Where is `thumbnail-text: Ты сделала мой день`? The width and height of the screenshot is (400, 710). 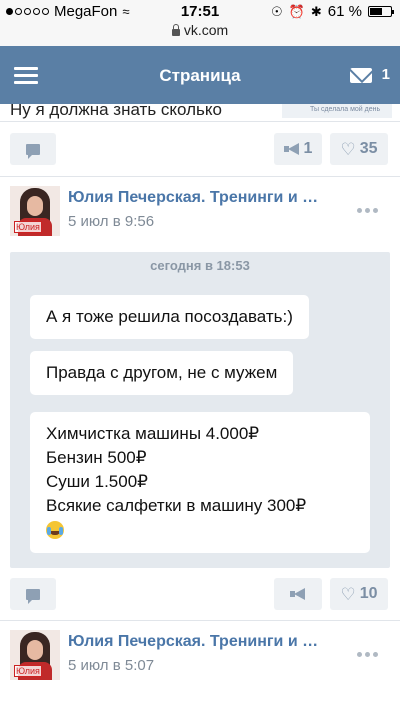 thumbnail-text: Ты сделала мой день is located at coordinates (345, 109).